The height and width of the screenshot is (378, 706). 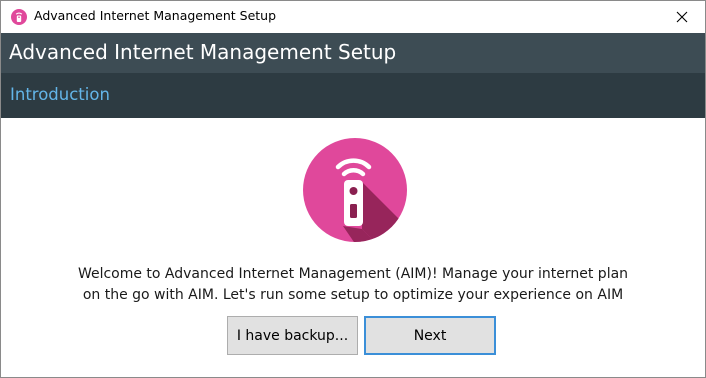 I want to click on hero-remote-wifi-icon, so click(x=355, y=190).